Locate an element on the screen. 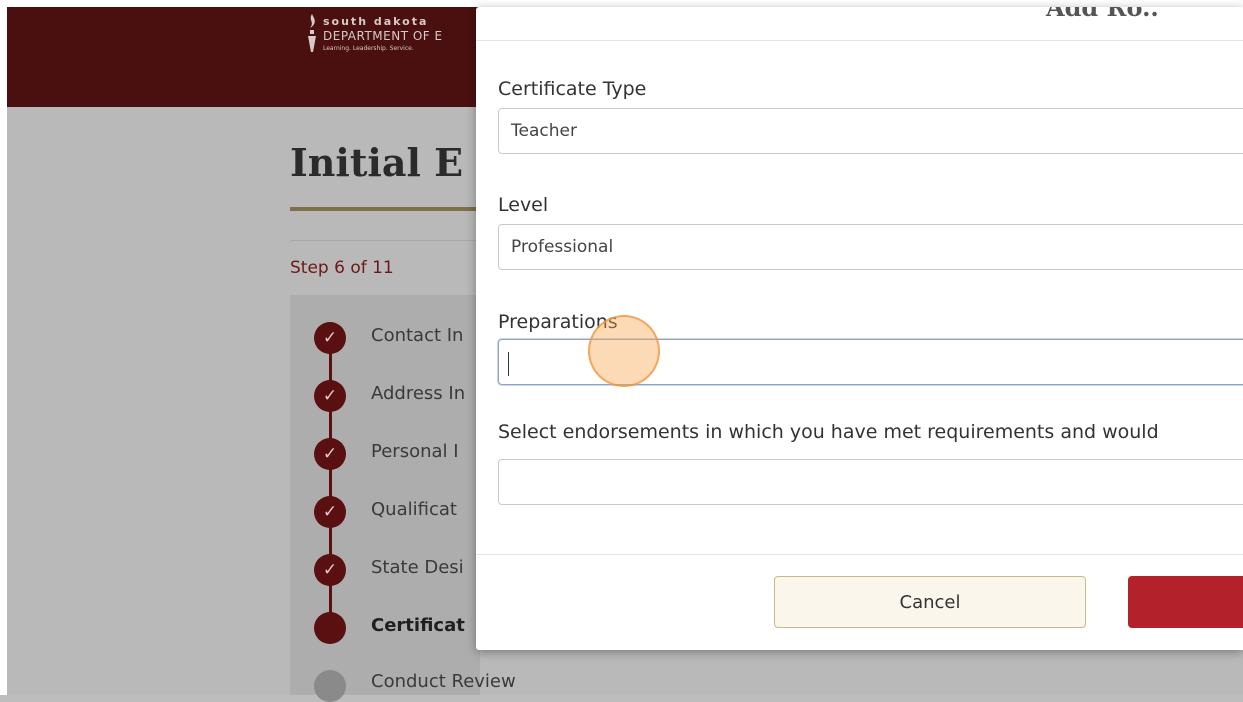  title-underline is located at coordinates (385, 209).